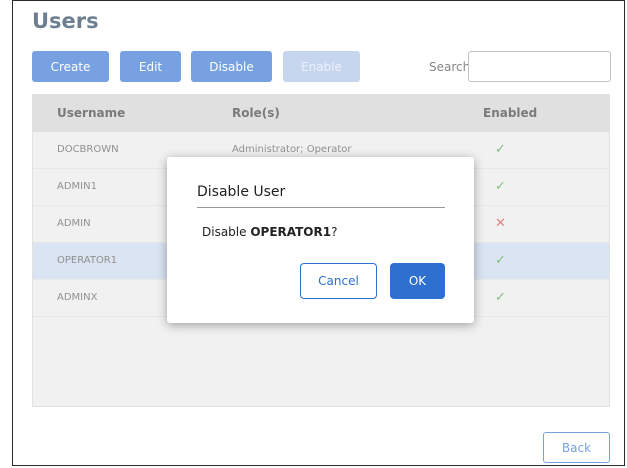  What do you see at coordinates (321, 207) in the screenshot?
I see `dialog-divider` at bounding box center [321, 207].